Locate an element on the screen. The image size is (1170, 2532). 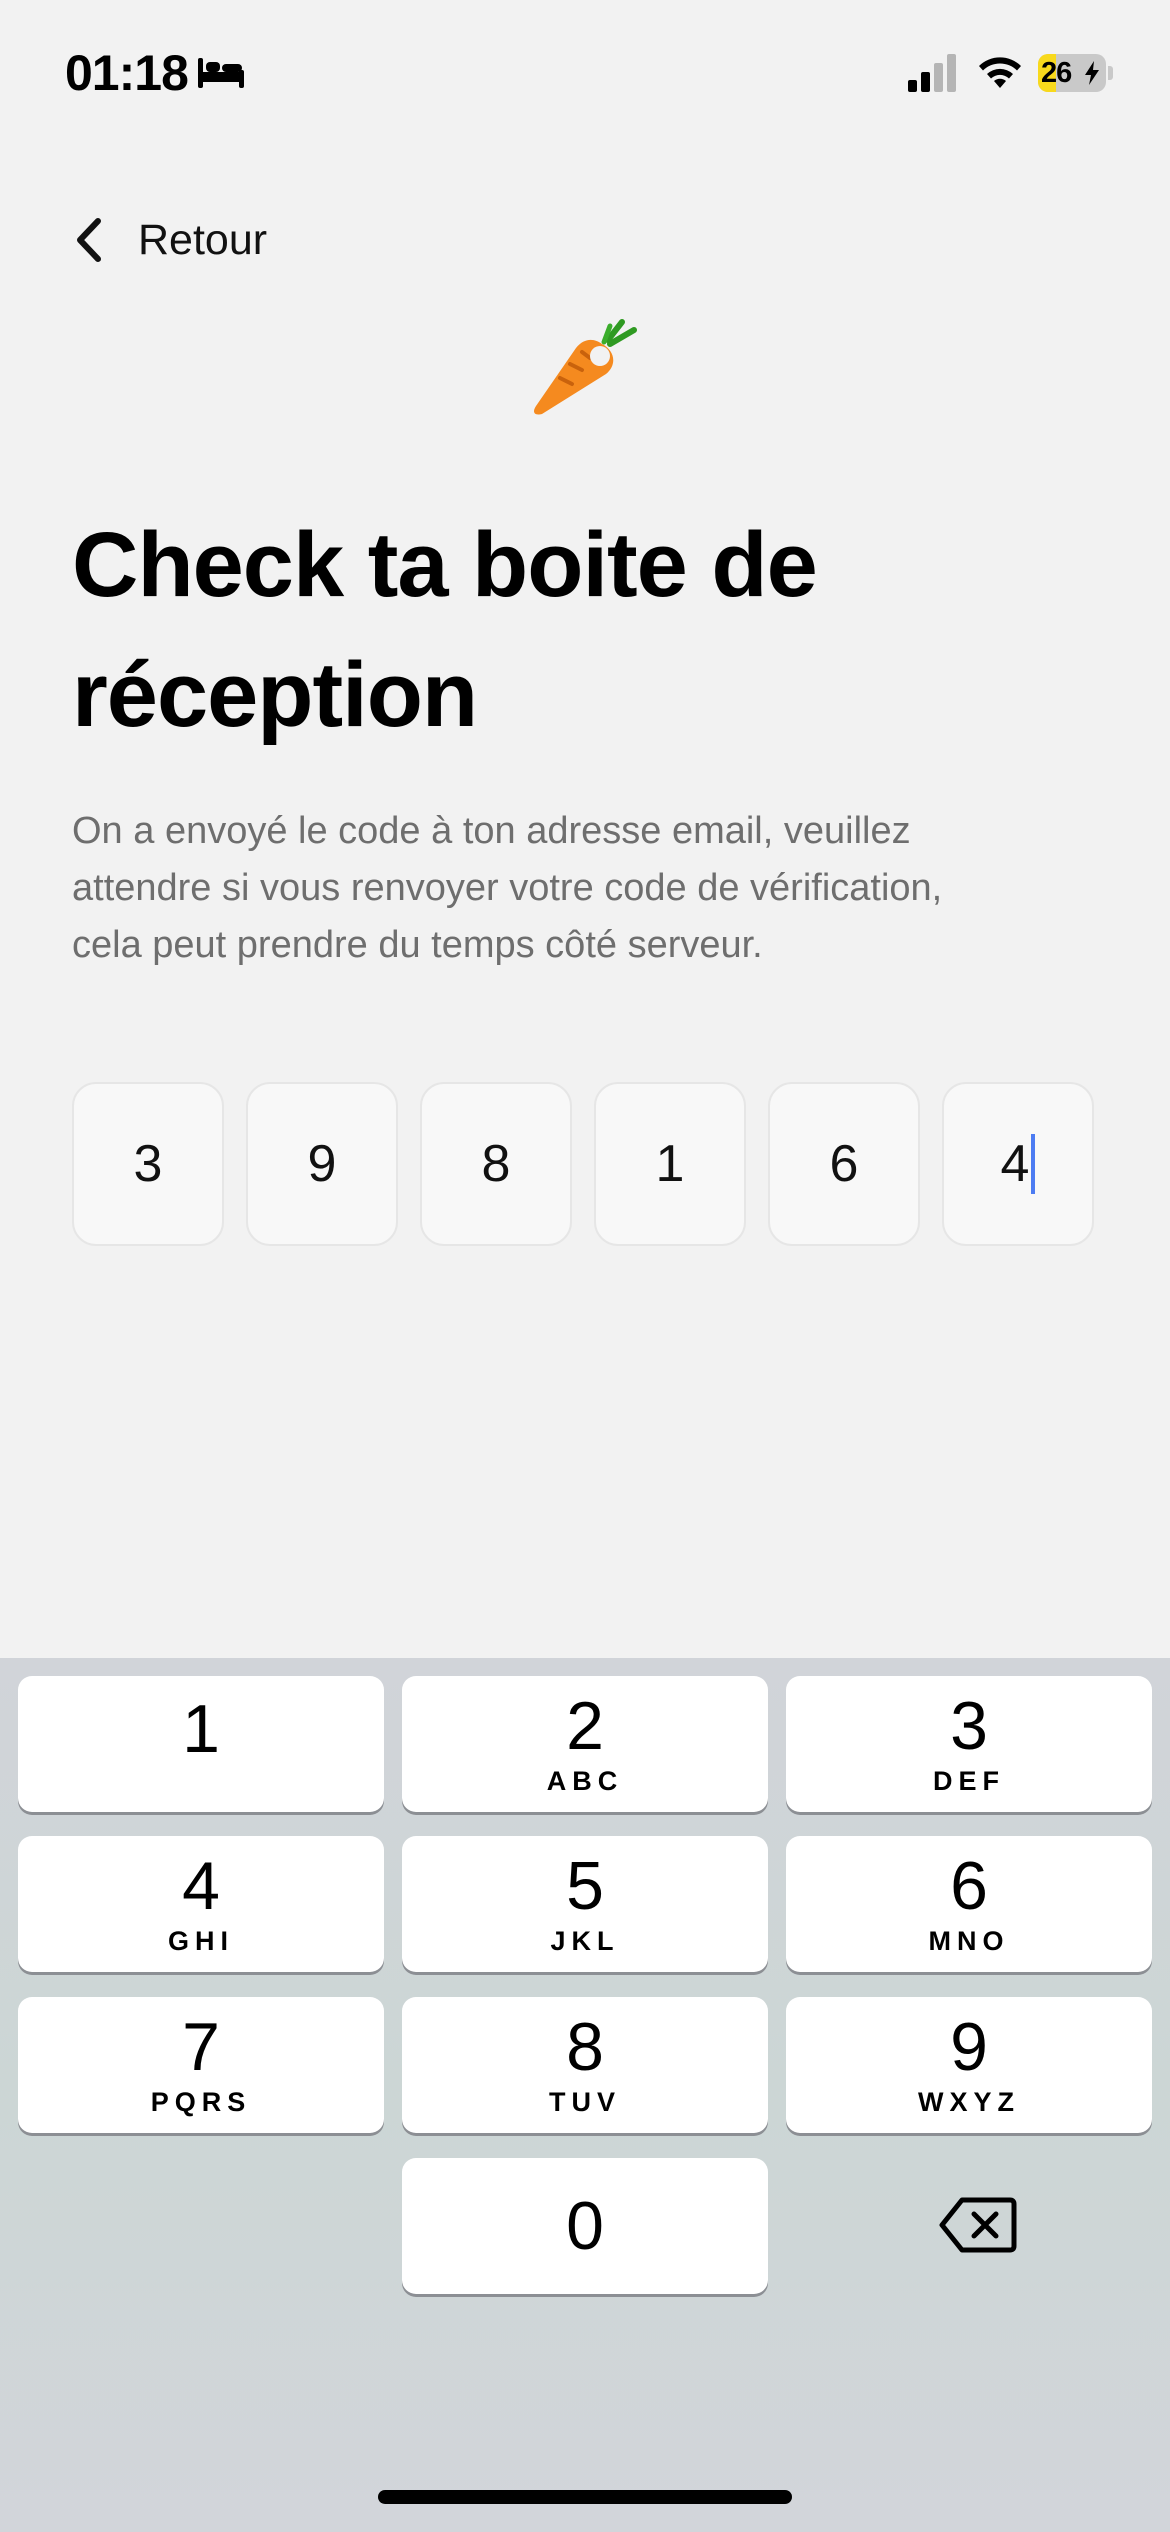
key-digit: 3 is located at coordinates (969, 1725).